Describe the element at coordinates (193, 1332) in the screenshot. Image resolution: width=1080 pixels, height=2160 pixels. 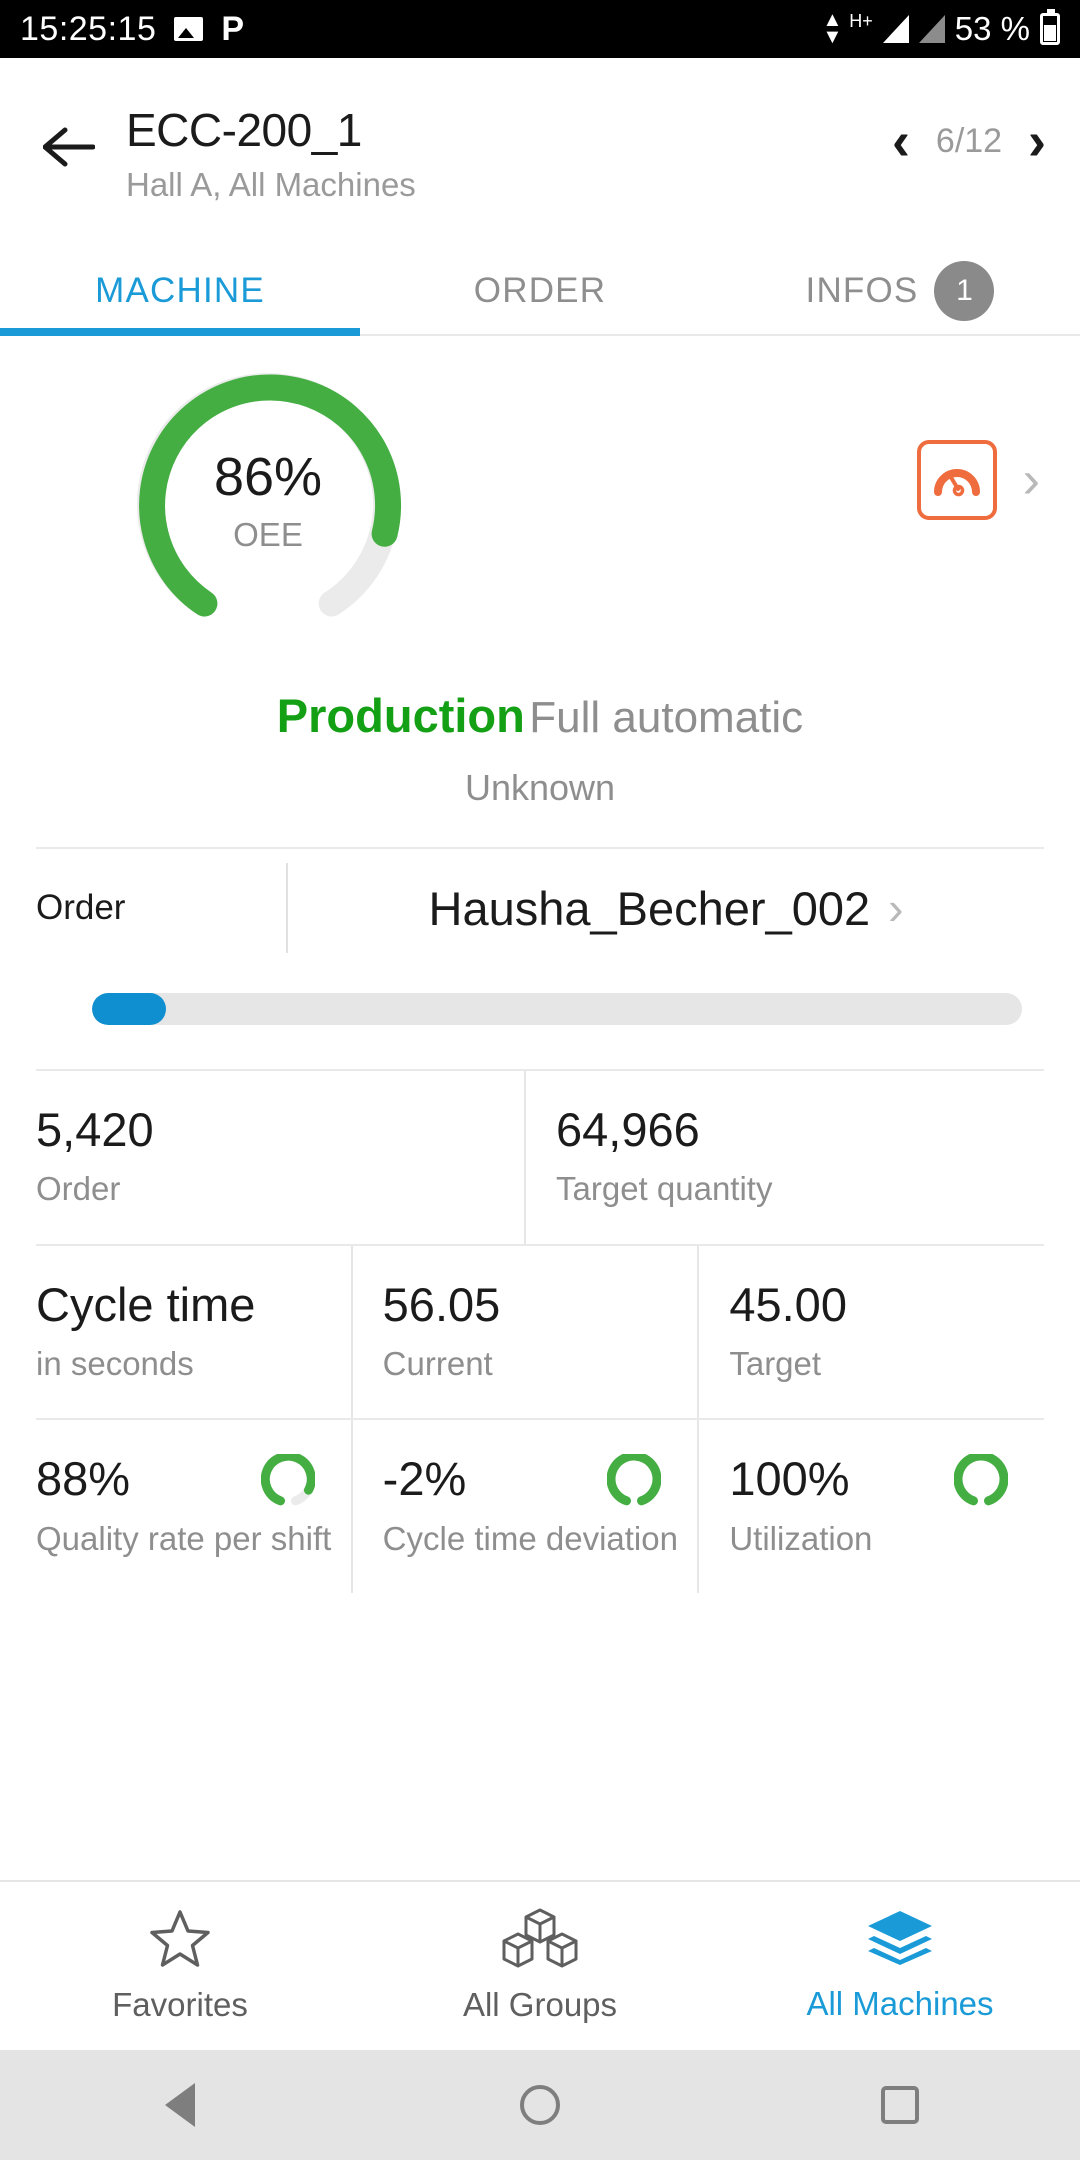
I see `cycle-time-cell-title: Cycle time in seconds` at that location.